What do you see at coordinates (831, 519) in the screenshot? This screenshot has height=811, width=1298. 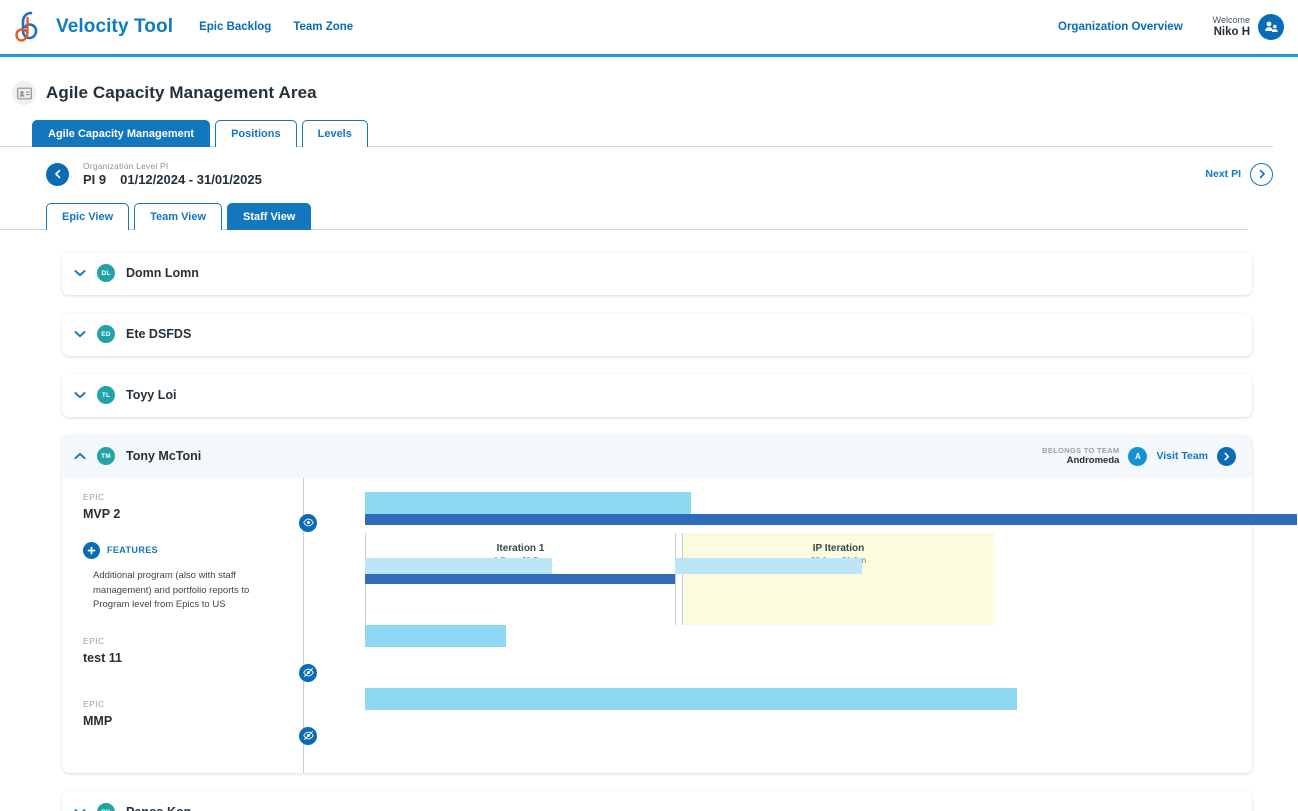 I see `epic-bar-actual` at bounding box center [831, 519].